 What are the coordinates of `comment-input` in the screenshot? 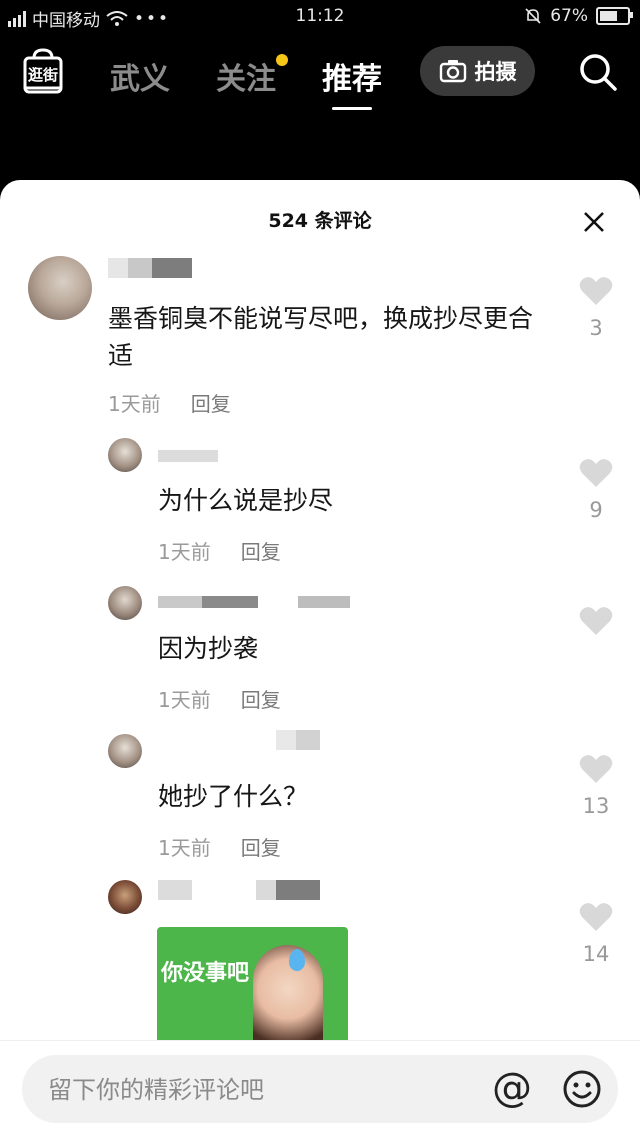 It's located at (258, 1090).